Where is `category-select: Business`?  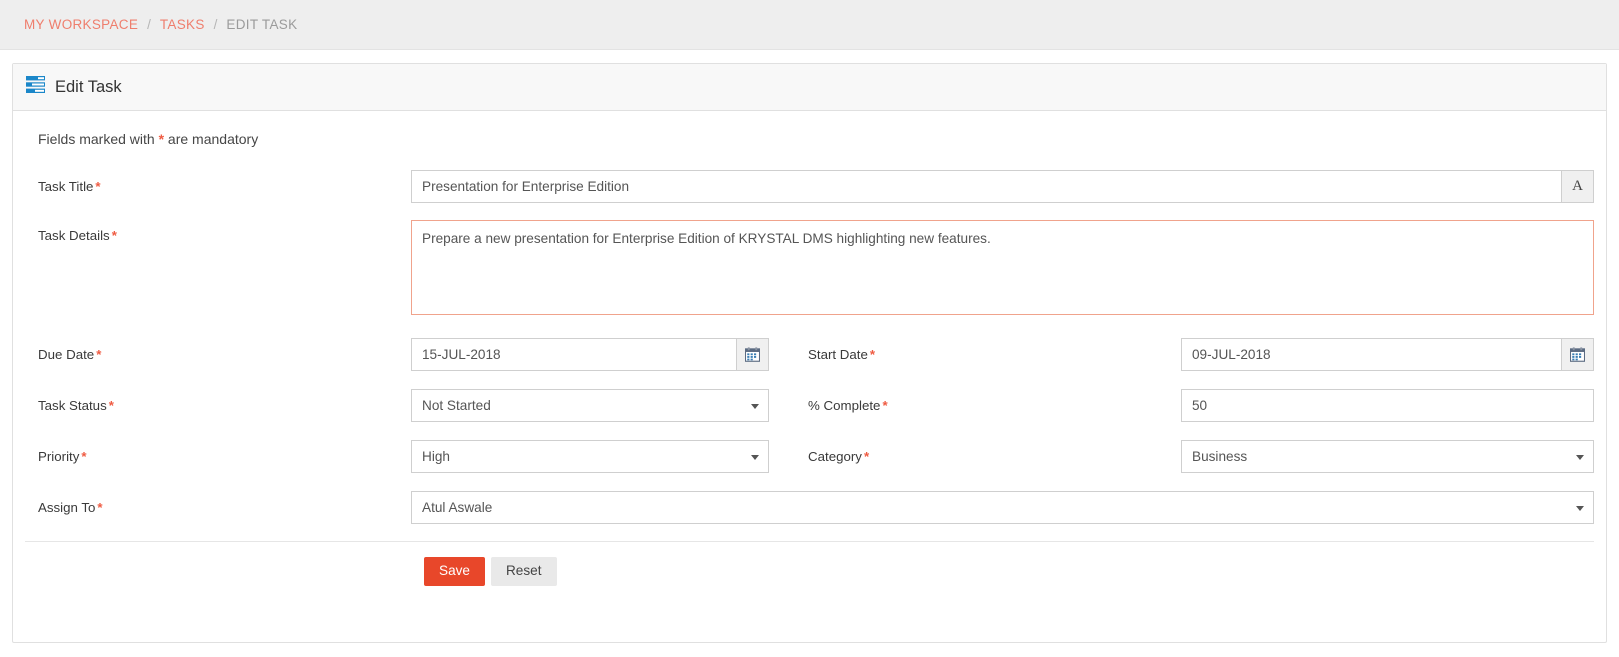
category-select: Business is located at coordinates (1387, 456).